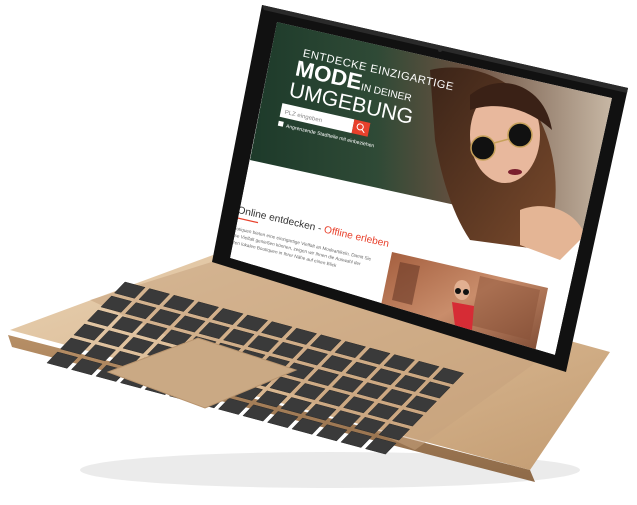 The height and width of the screenshot is (505, 637). Describe the element at coordinates (440, 50) in the screenshot. I see `camera-icon` at that location.